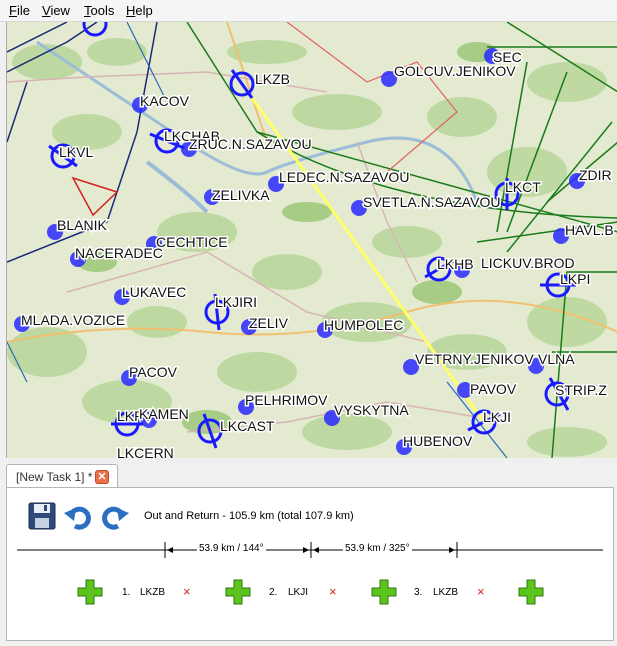 Image resolution: width=617 pixels, height=646 pixels. I want to click on svg-text: HUMPOLEC, so click(363, 325).